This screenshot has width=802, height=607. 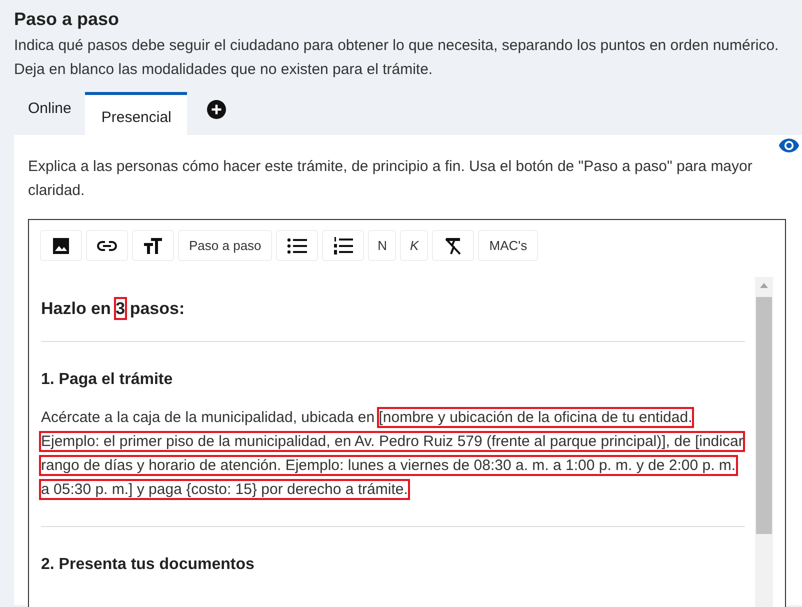 I want to click on scrollbar-thumb, so click(x=764, y=415).